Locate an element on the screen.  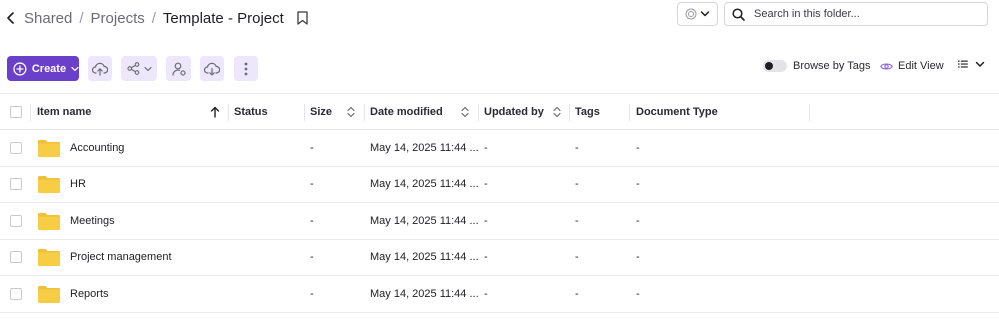
item-name: Meetings is located at coordinates (92, 221).